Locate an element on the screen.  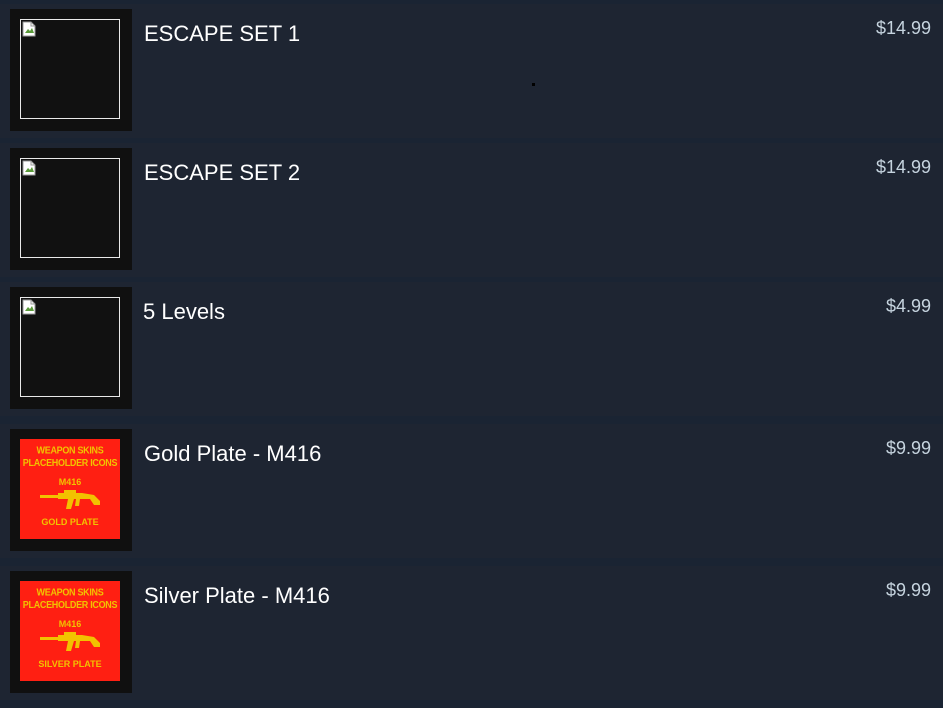
item-title: 5 Levels is located at coordinates (184, 312).